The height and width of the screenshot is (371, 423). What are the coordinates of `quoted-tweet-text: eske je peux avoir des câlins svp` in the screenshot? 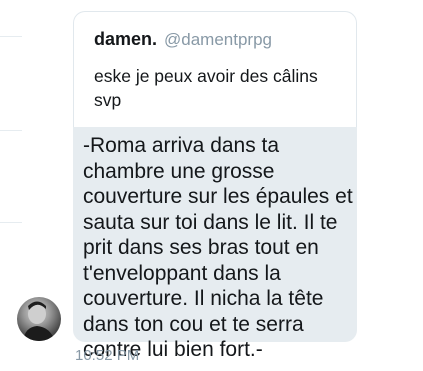 It's located at (206, 88).